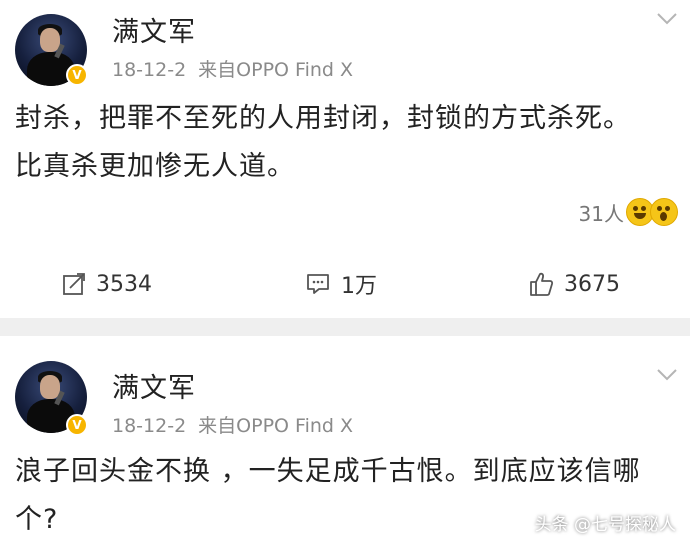  I want to click on reaction-summary: 31人, so click(628, 212).